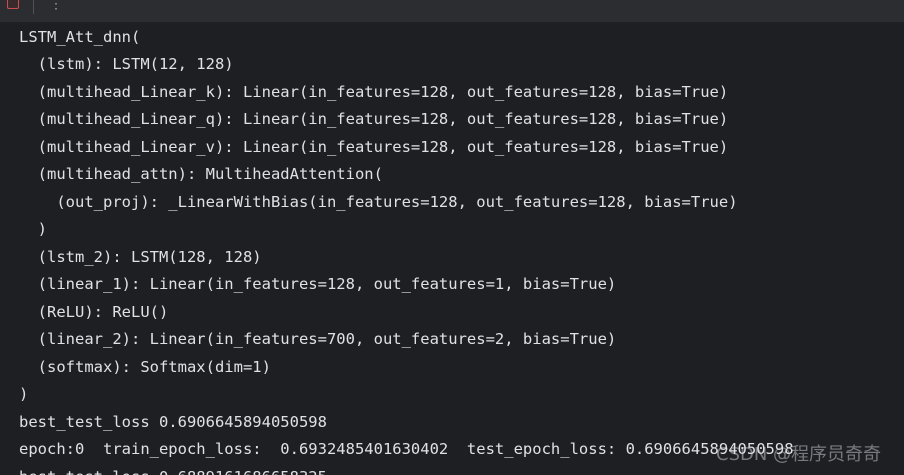 The height and width of the screenshot is (475, 904). I want to click on stop-icon, so click(13, 4).